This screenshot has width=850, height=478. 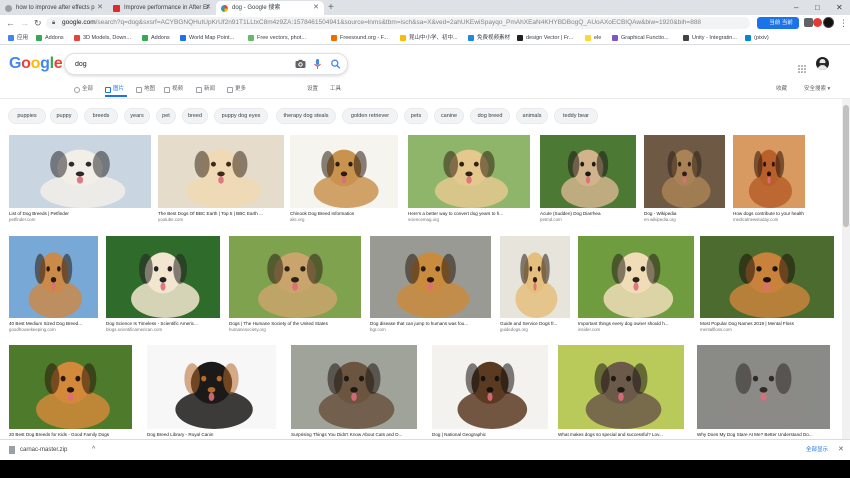 I want to click on search-input, so click(x=175, y=64).